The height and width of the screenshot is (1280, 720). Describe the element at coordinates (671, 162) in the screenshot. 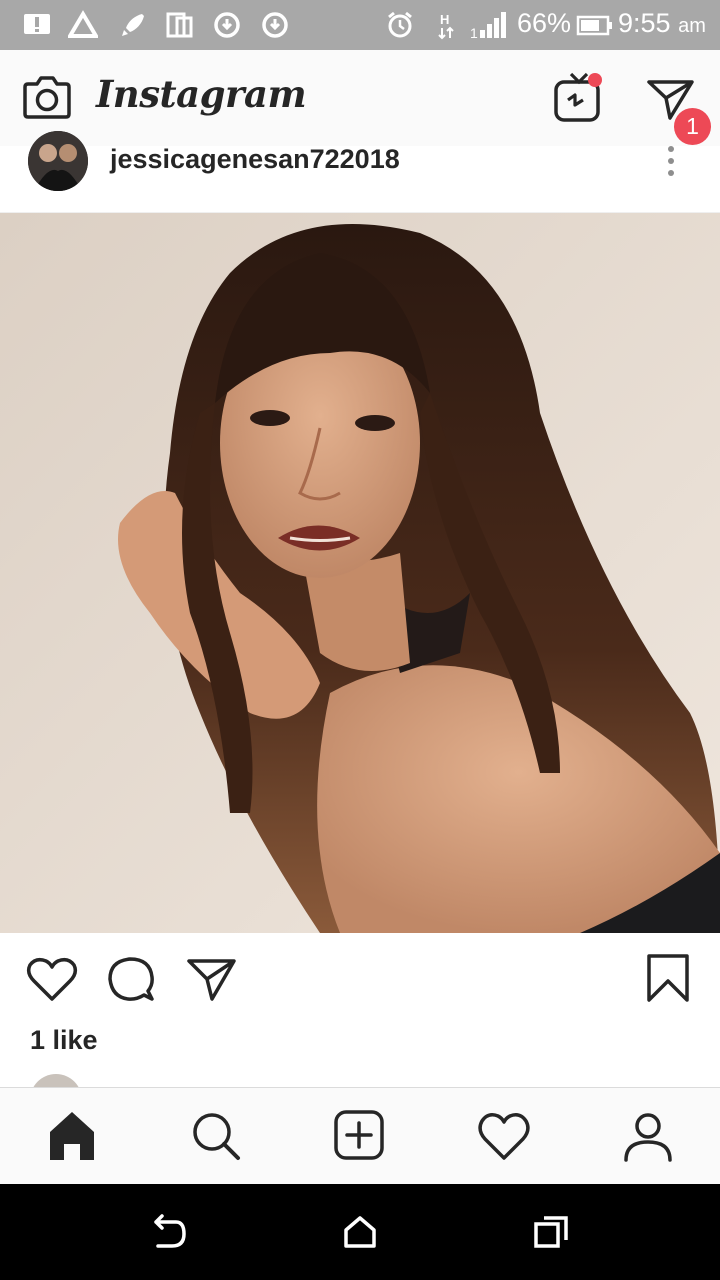

I see `more-options-icon` at that location.